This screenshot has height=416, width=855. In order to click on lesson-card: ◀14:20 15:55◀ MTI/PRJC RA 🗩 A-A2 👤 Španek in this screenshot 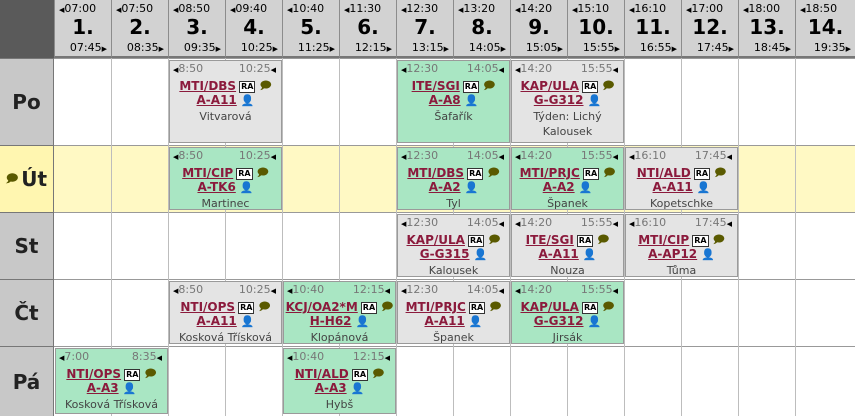, I will do `click(567, 178)`.